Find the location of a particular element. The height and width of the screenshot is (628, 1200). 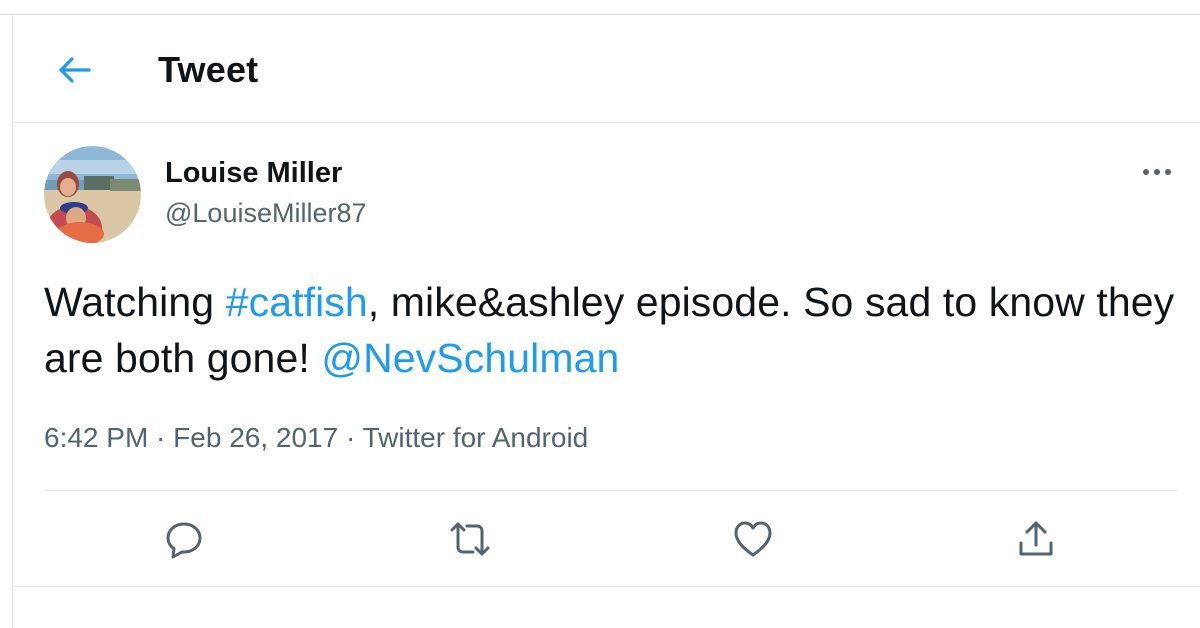

reply-button is located at coordinates (184, 539).